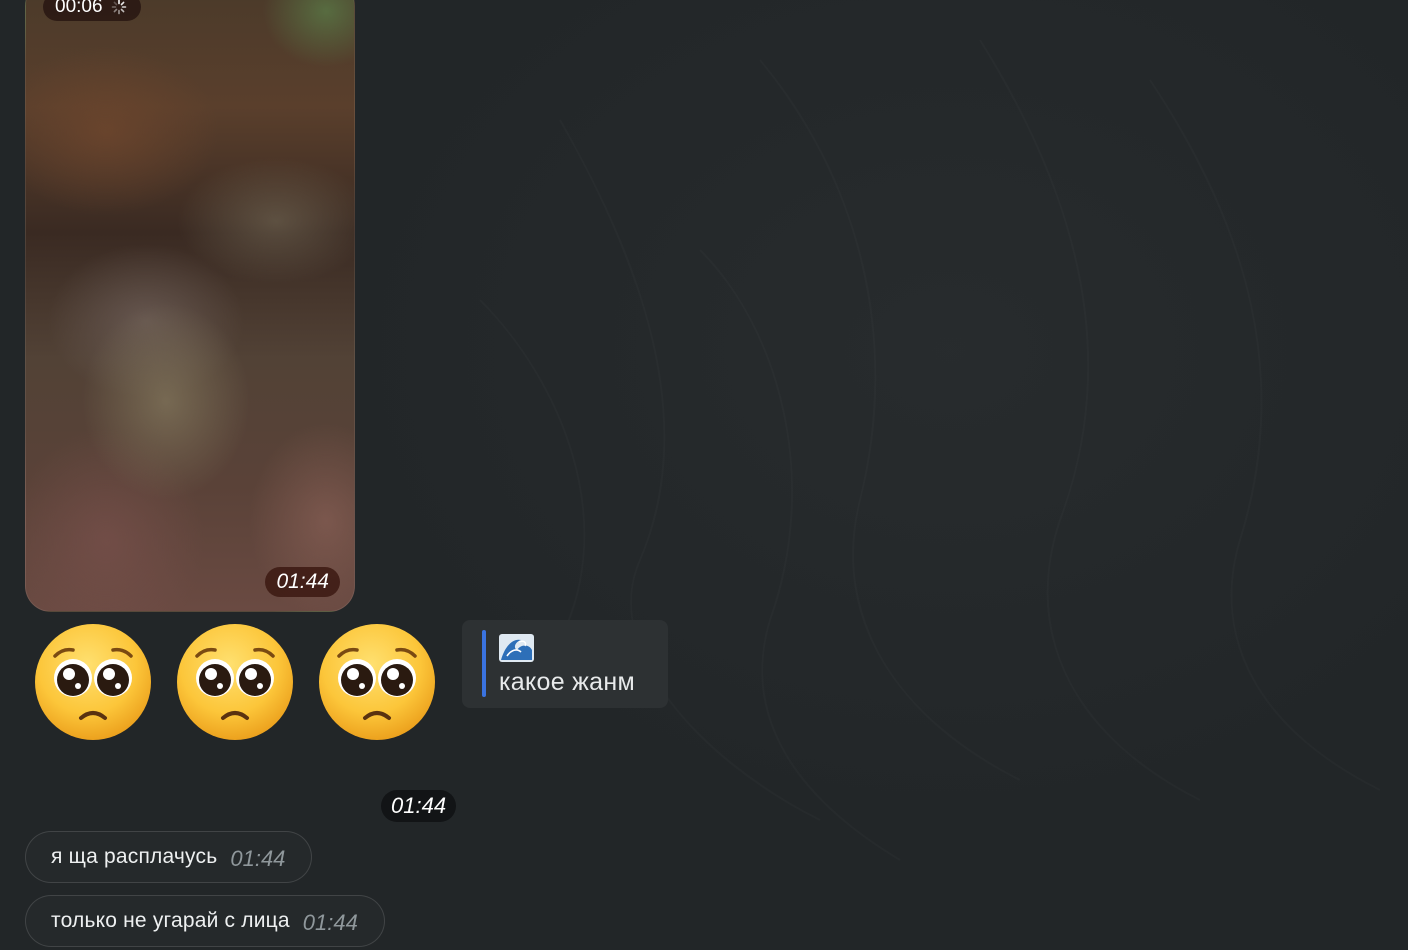  Describe the element at coordinates (565, 664) in the screenshot. I see `reply-preview: какое жанм` at that location.